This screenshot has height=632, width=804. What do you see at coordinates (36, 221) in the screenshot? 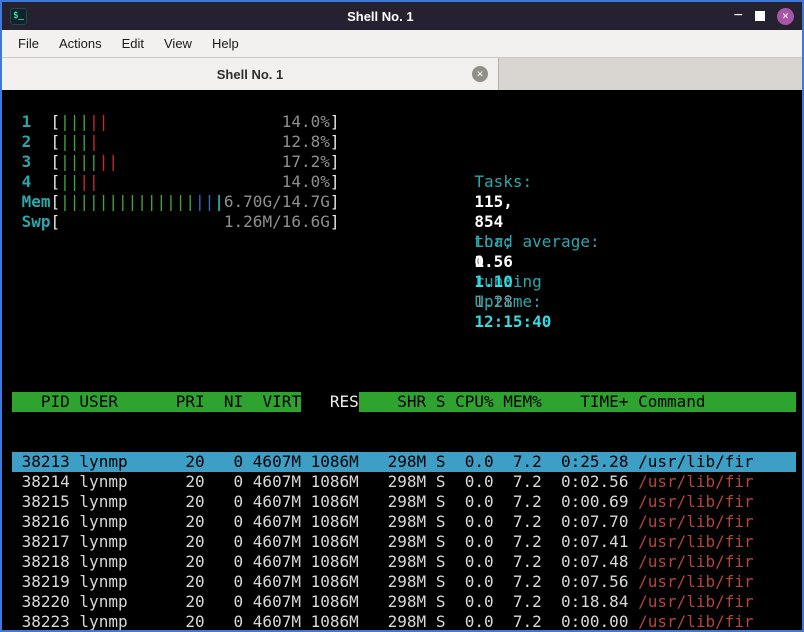
I see `meter-label: Swp` at bounding box center [36, 221].